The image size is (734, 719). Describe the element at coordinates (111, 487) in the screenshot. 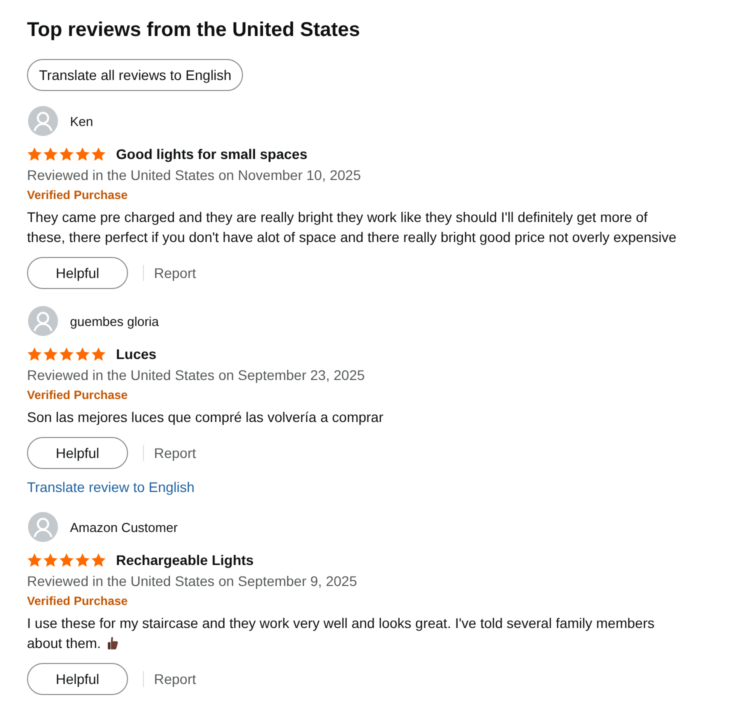

I see `translate-review-link: Translate review to English` at that location.